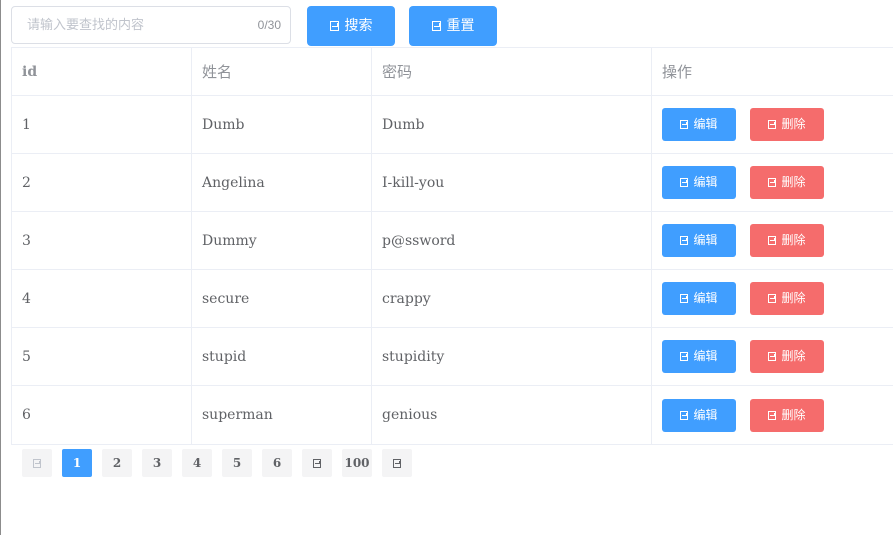 This screenshot has width=893, height=535. What do you see at coordinates (436, 26) in the screenshot?
I see `refresh-icon` at bounding box center [436, 26].